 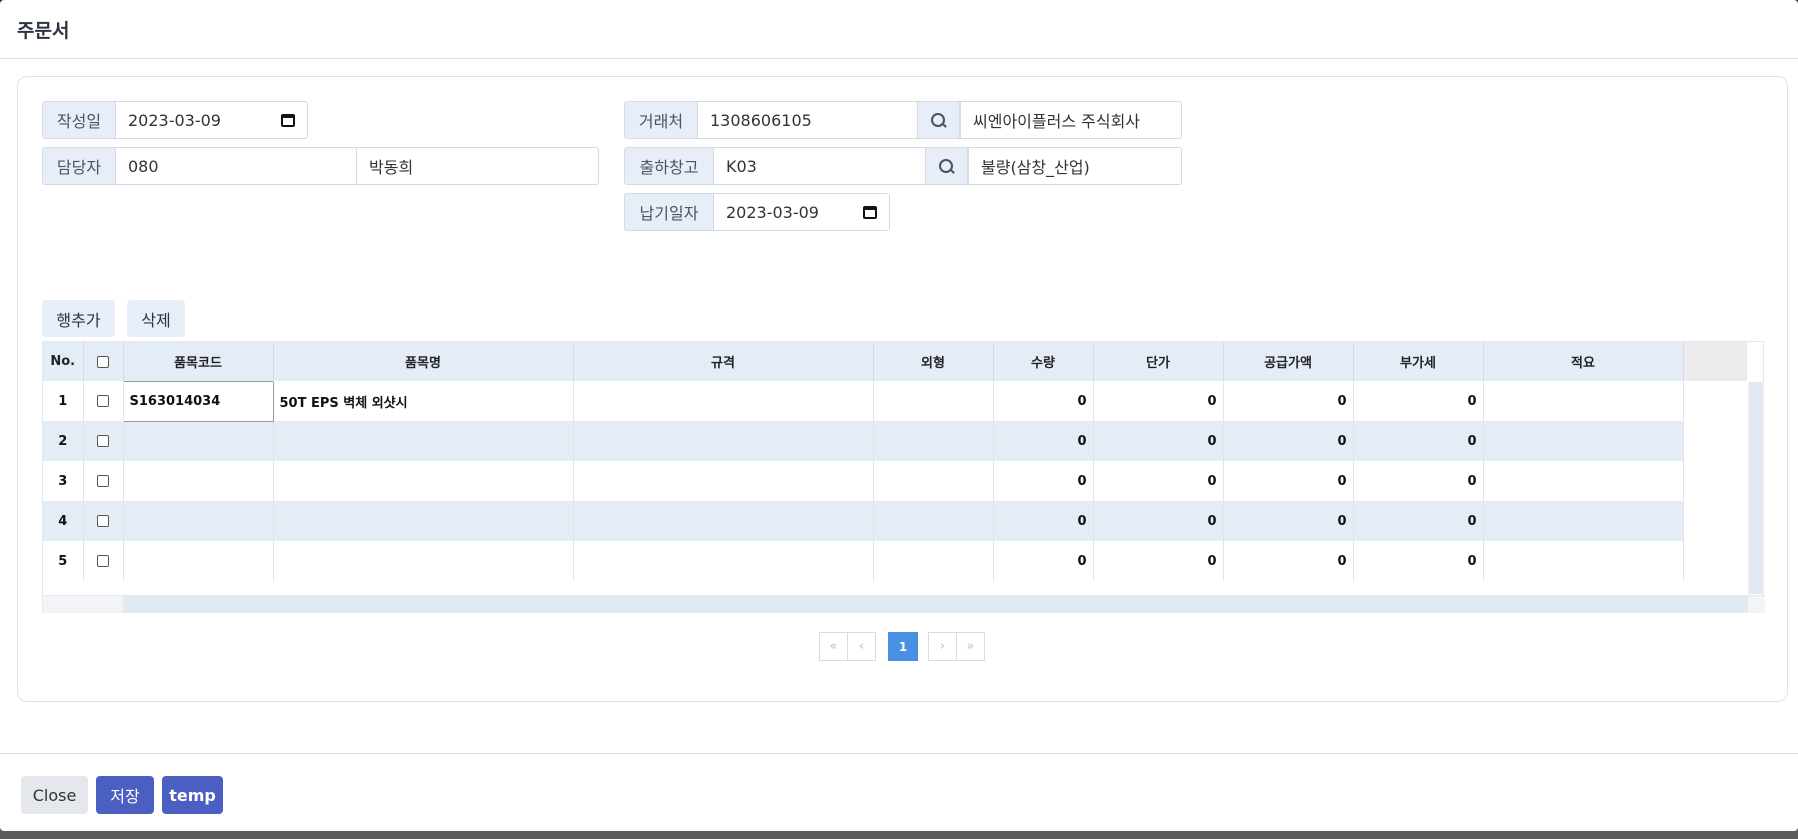 I want to click on table-row: 3 0 0 0 0, so click(x=863, y=481).